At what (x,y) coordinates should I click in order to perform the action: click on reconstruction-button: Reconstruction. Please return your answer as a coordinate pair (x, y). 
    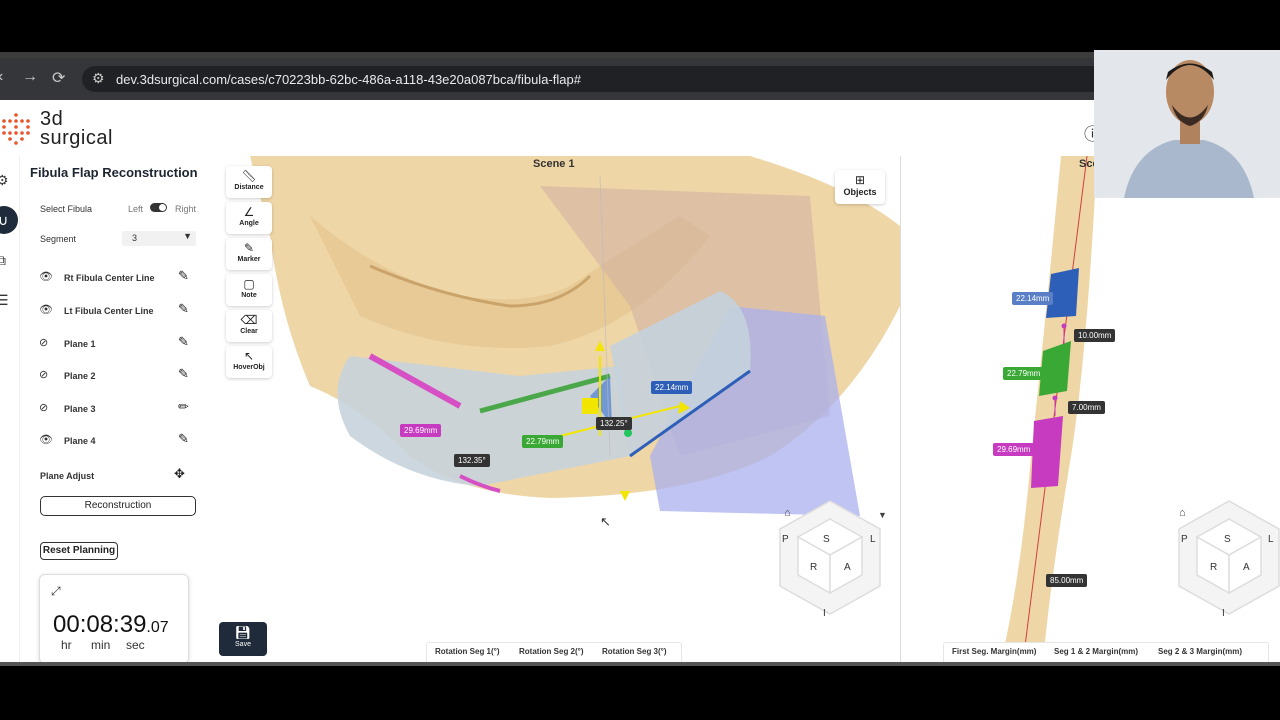
    Looking at the image, I should click on (118, 506).